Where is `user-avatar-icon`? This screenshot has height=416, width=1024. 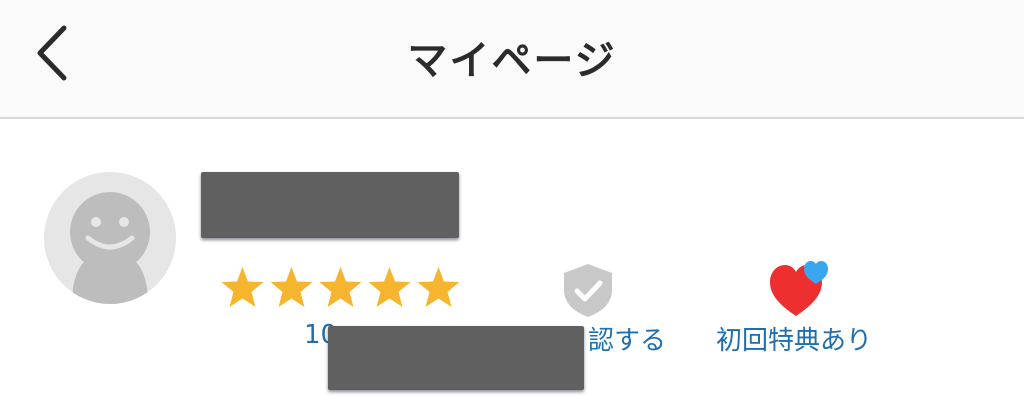
user-avatar-icon is located at coordinates (110, 238).